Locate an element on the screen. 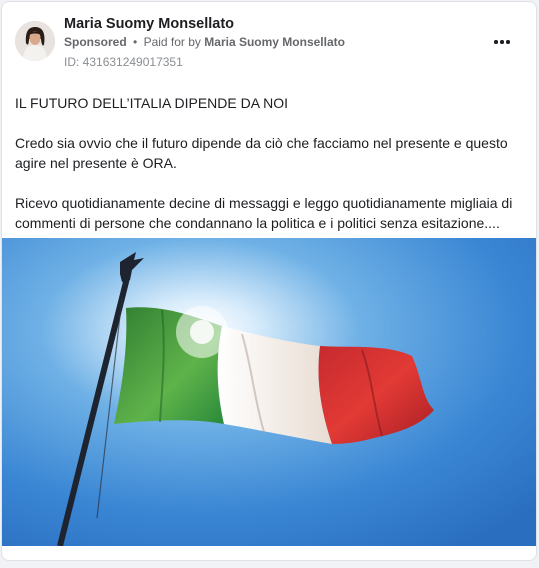 Image resolution: width=539 pixels, height=568 pixels. more-options-button is located at coordinates (502, 42).